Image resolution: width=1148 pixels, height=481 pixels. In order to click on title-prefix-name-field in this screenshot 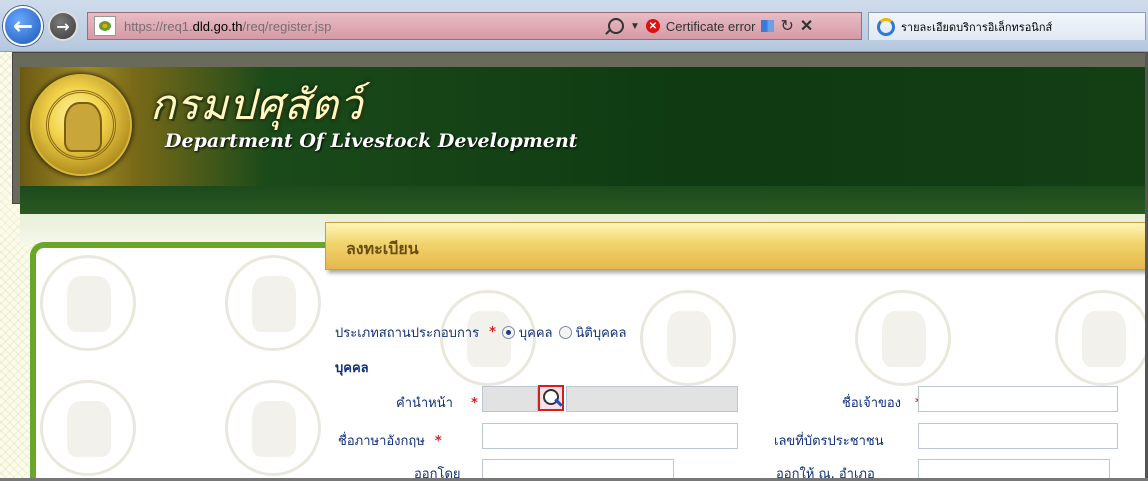, I will do `click(652, 399)`.